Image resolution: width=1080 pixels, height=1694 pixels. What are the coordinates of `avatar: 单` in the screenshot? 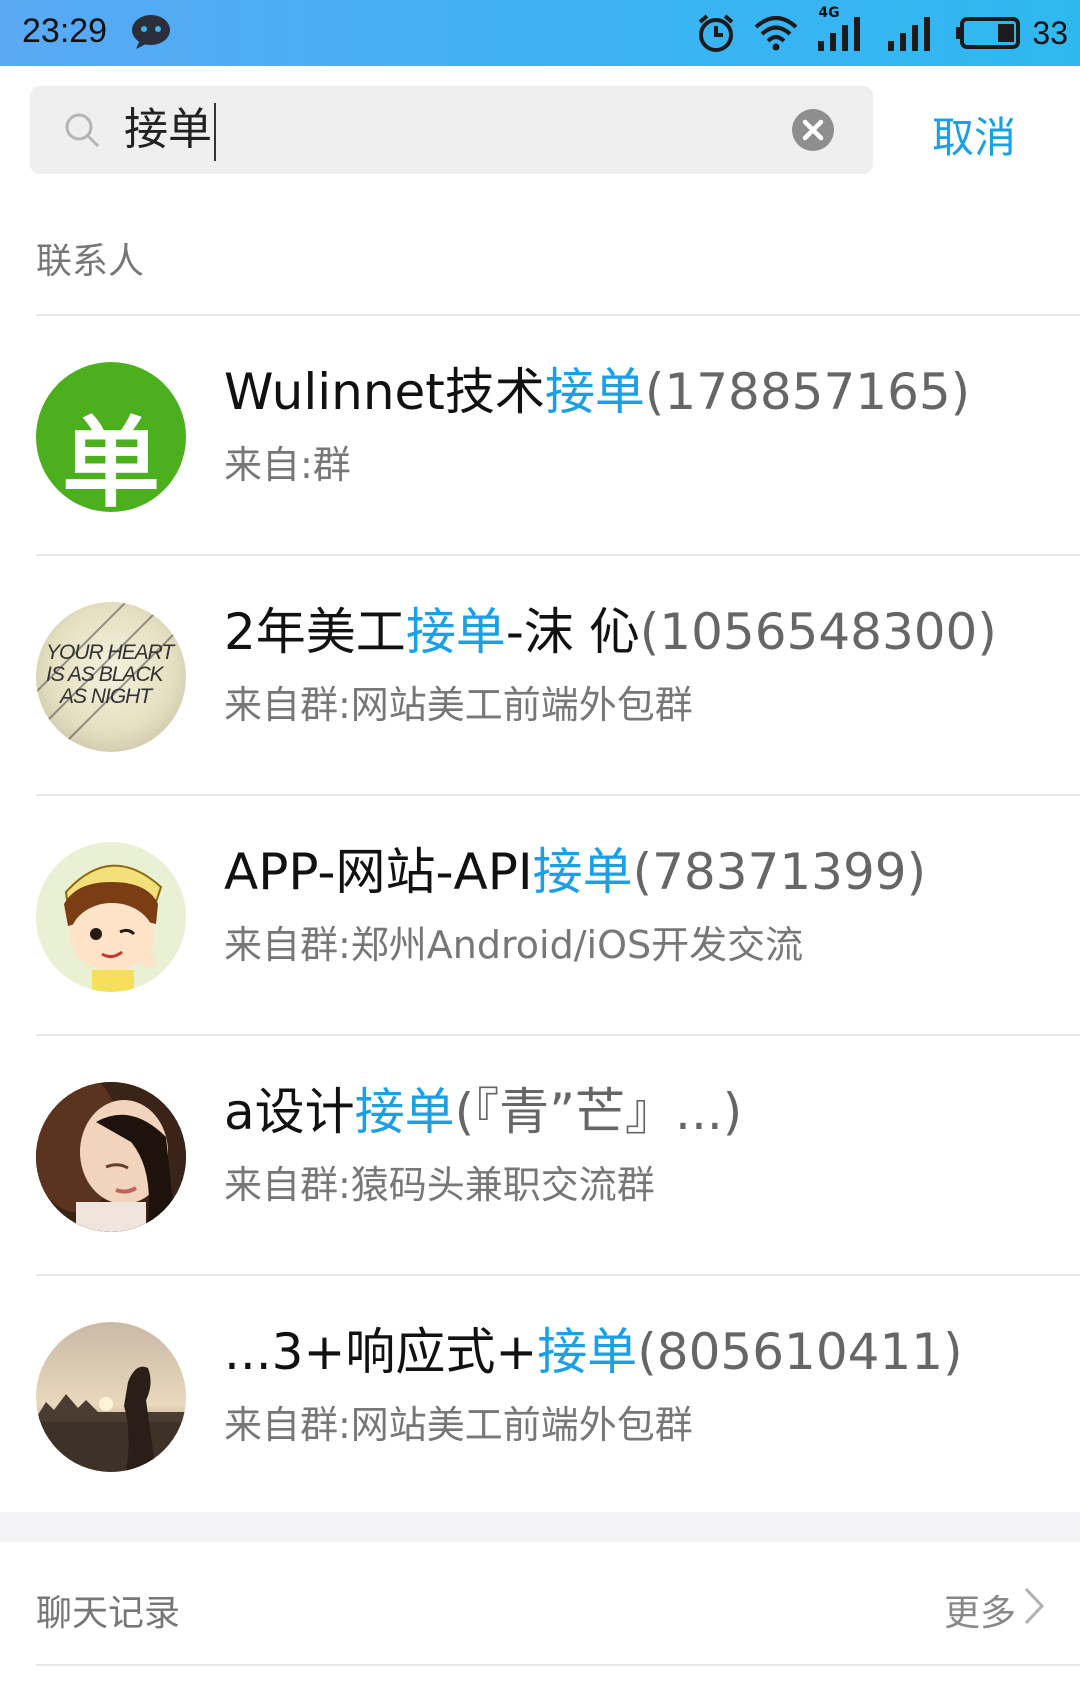 It's located at (111, 437).